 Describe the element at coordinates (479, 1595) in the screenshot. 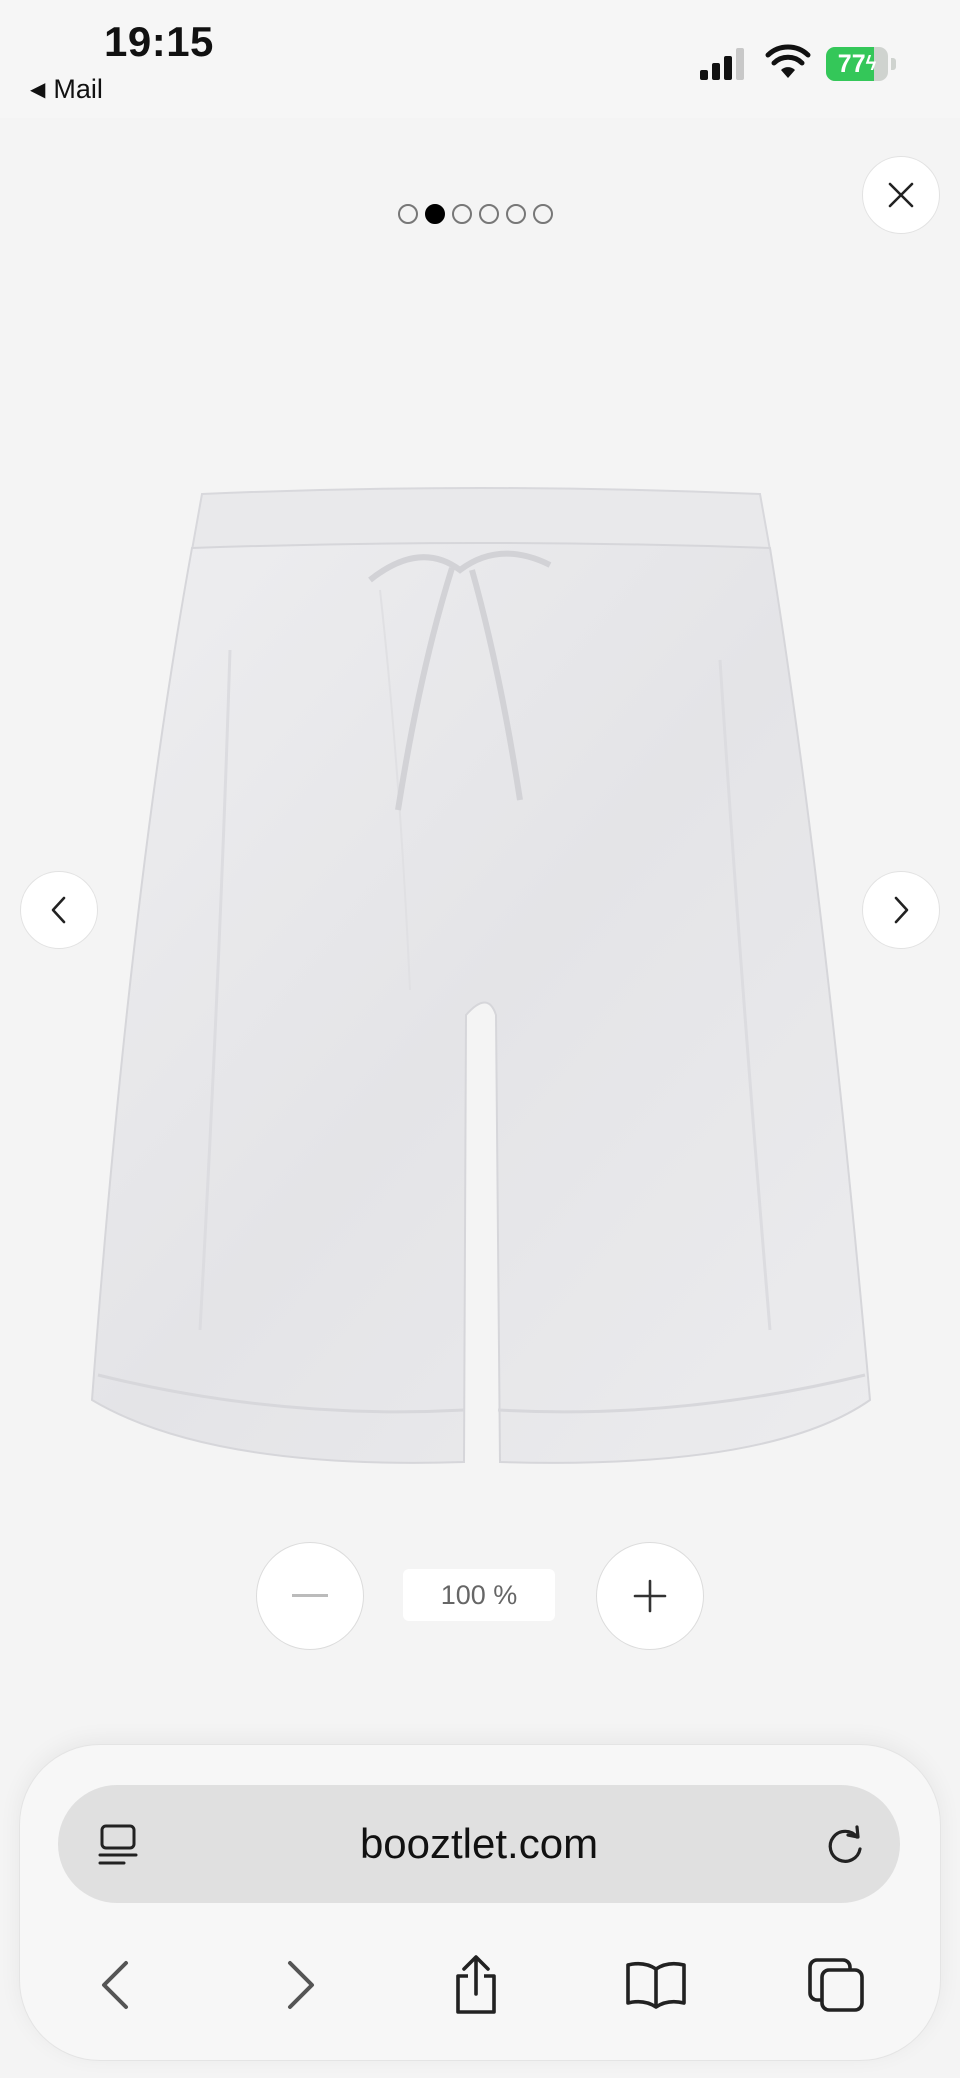

I see `zoom-level: 100 %` at that location.